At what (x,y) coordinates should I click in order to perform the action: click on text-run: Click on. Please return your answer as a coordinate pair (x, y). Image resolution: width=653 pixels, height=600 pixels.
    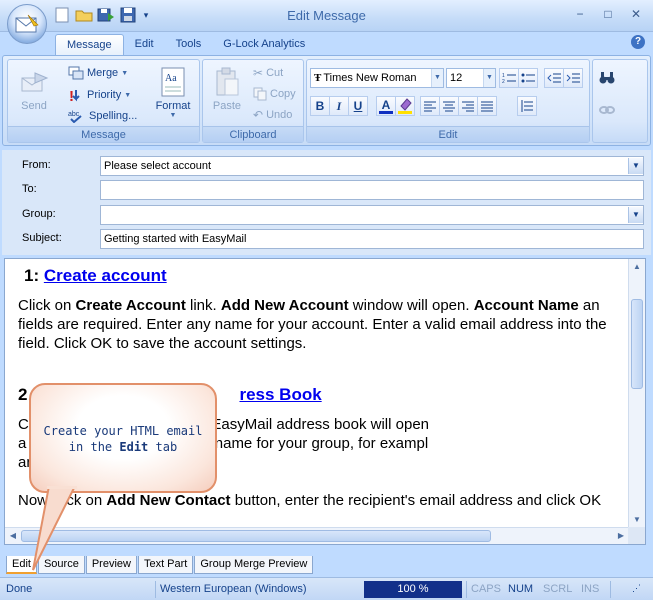
    Looking at the image, I should click on (47, 305).